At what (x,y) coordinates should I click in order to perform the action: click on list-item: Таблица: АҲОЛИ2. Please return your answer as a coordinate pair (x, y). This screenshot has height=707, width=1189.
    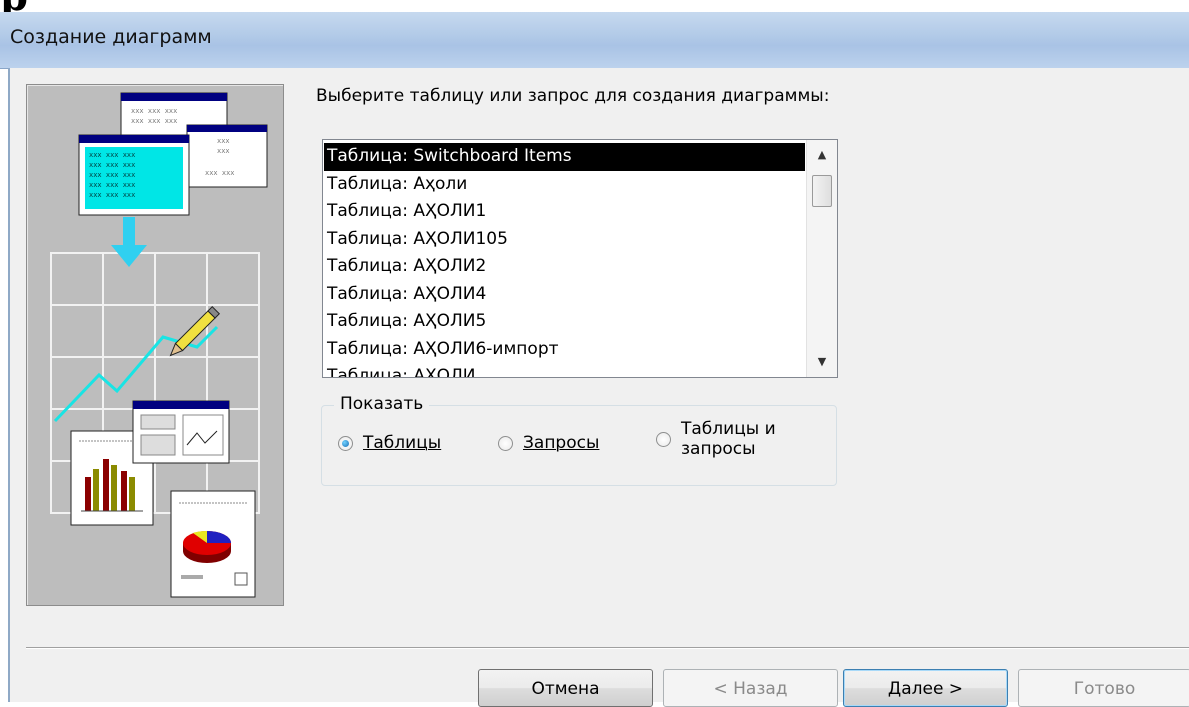
    Looking at the image, I should click on (564, 267).